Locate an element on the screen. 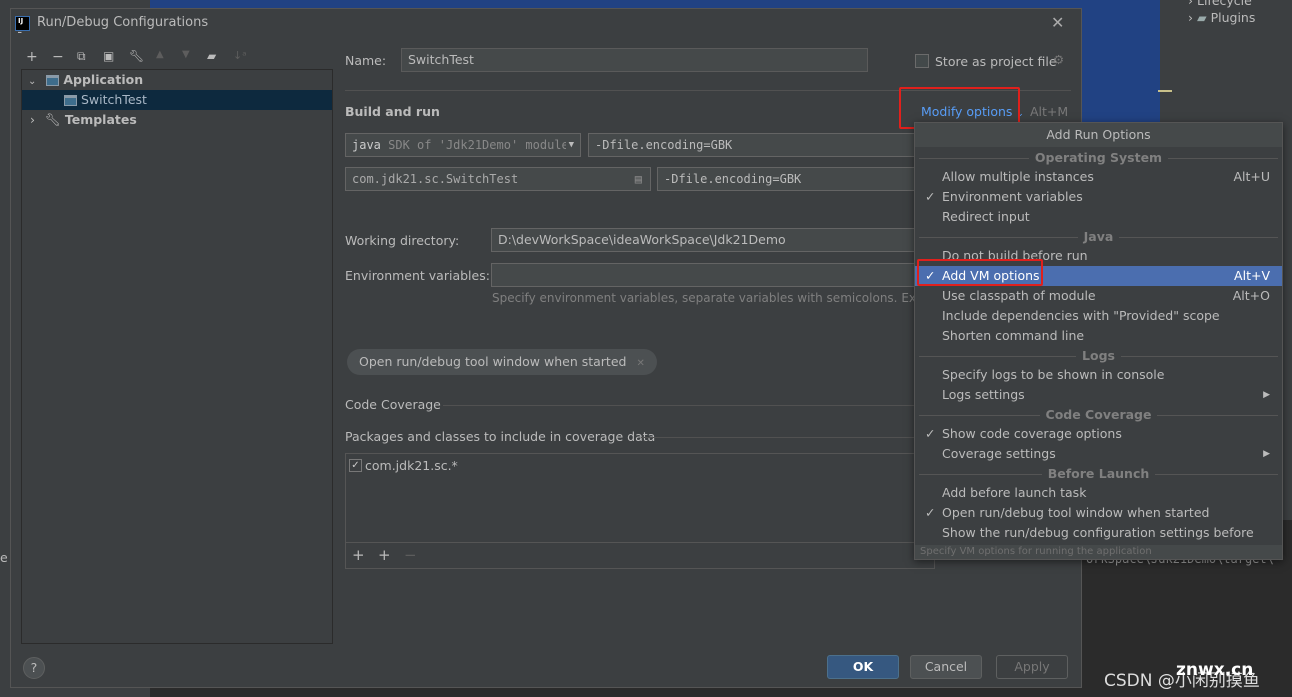 The height and width of the screenshot is (697, 1292). ide-text-fragment: e is located at coordinates (4, 557).